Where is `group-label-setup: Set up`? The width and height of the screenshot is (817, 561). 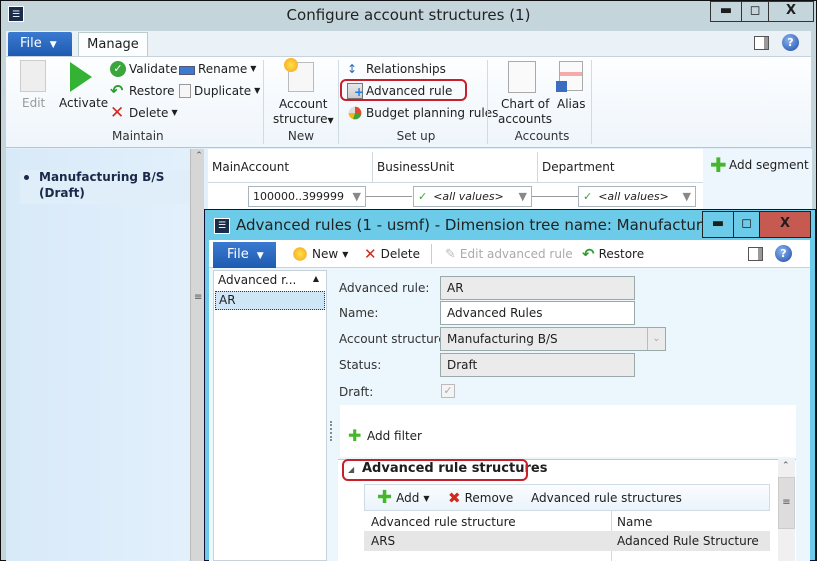 group-label-setup: Set up is located at coordinates (416, 136).